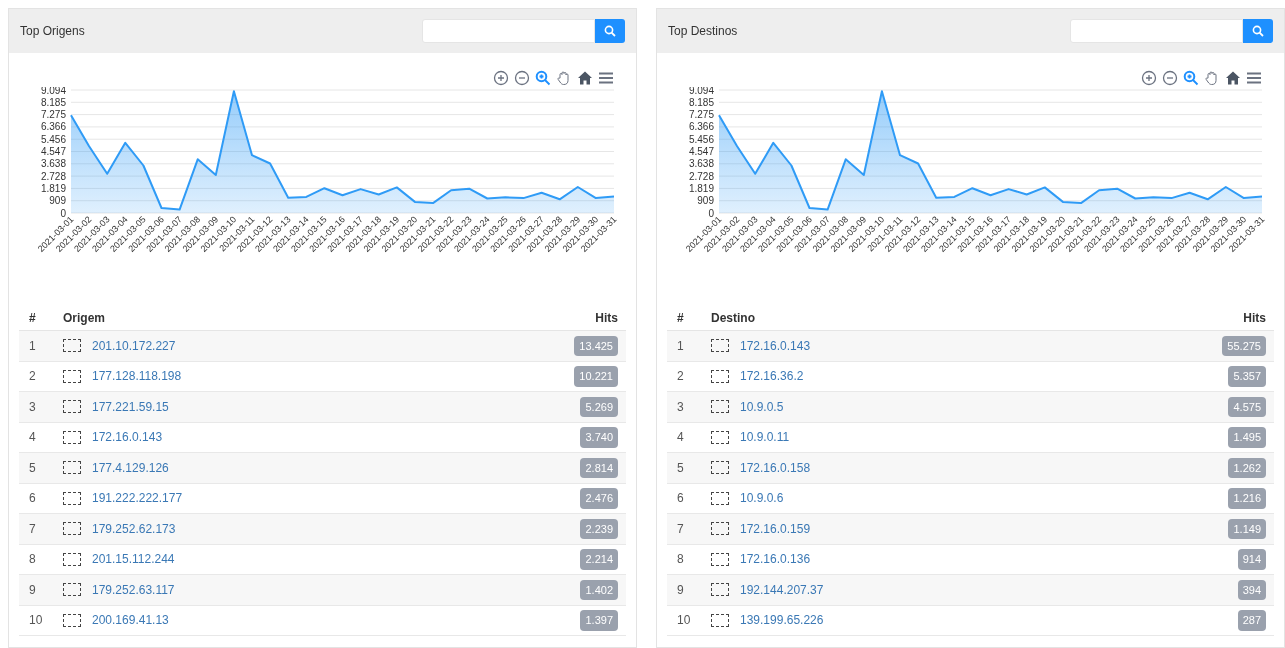 This screenshot has width=1285, height=648. Describe the element at coordinates (53, 164) in the screenshot. I see `y-axis-label: 3.638` at that location.